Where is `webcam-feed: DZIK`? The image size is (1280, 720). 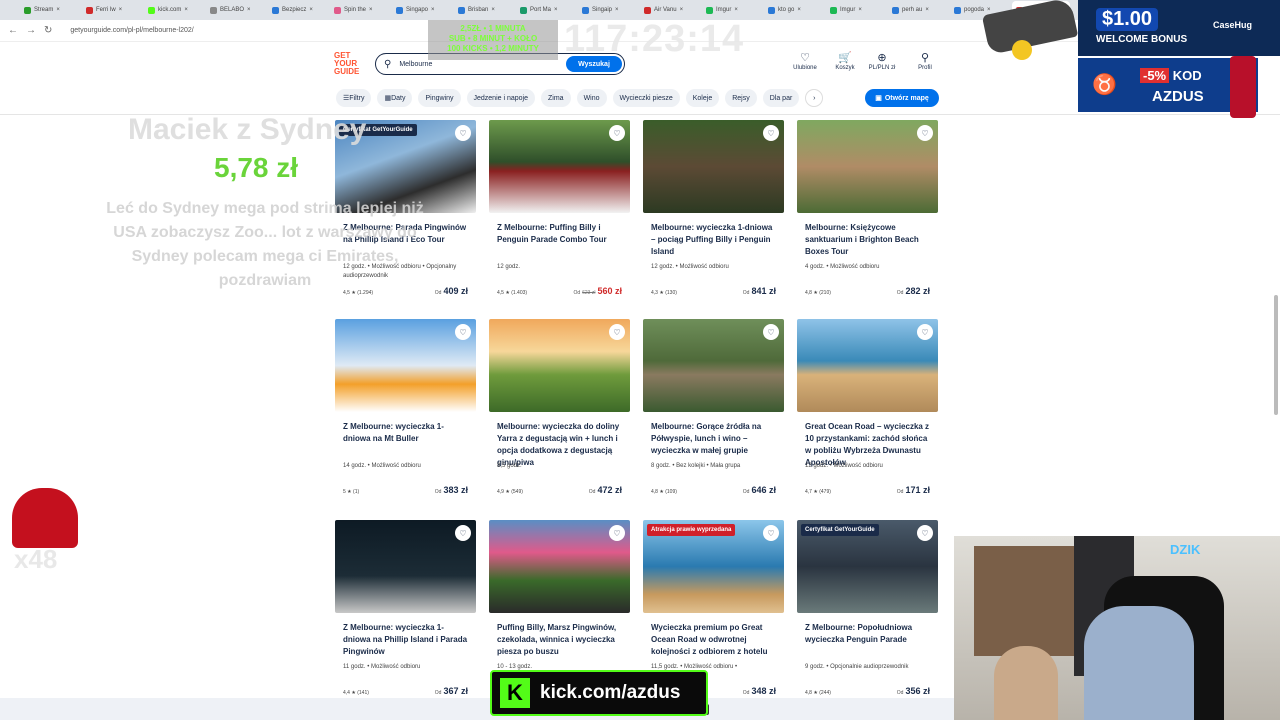 webcam-feed: DZIK is located at coordinates (1117, 628).